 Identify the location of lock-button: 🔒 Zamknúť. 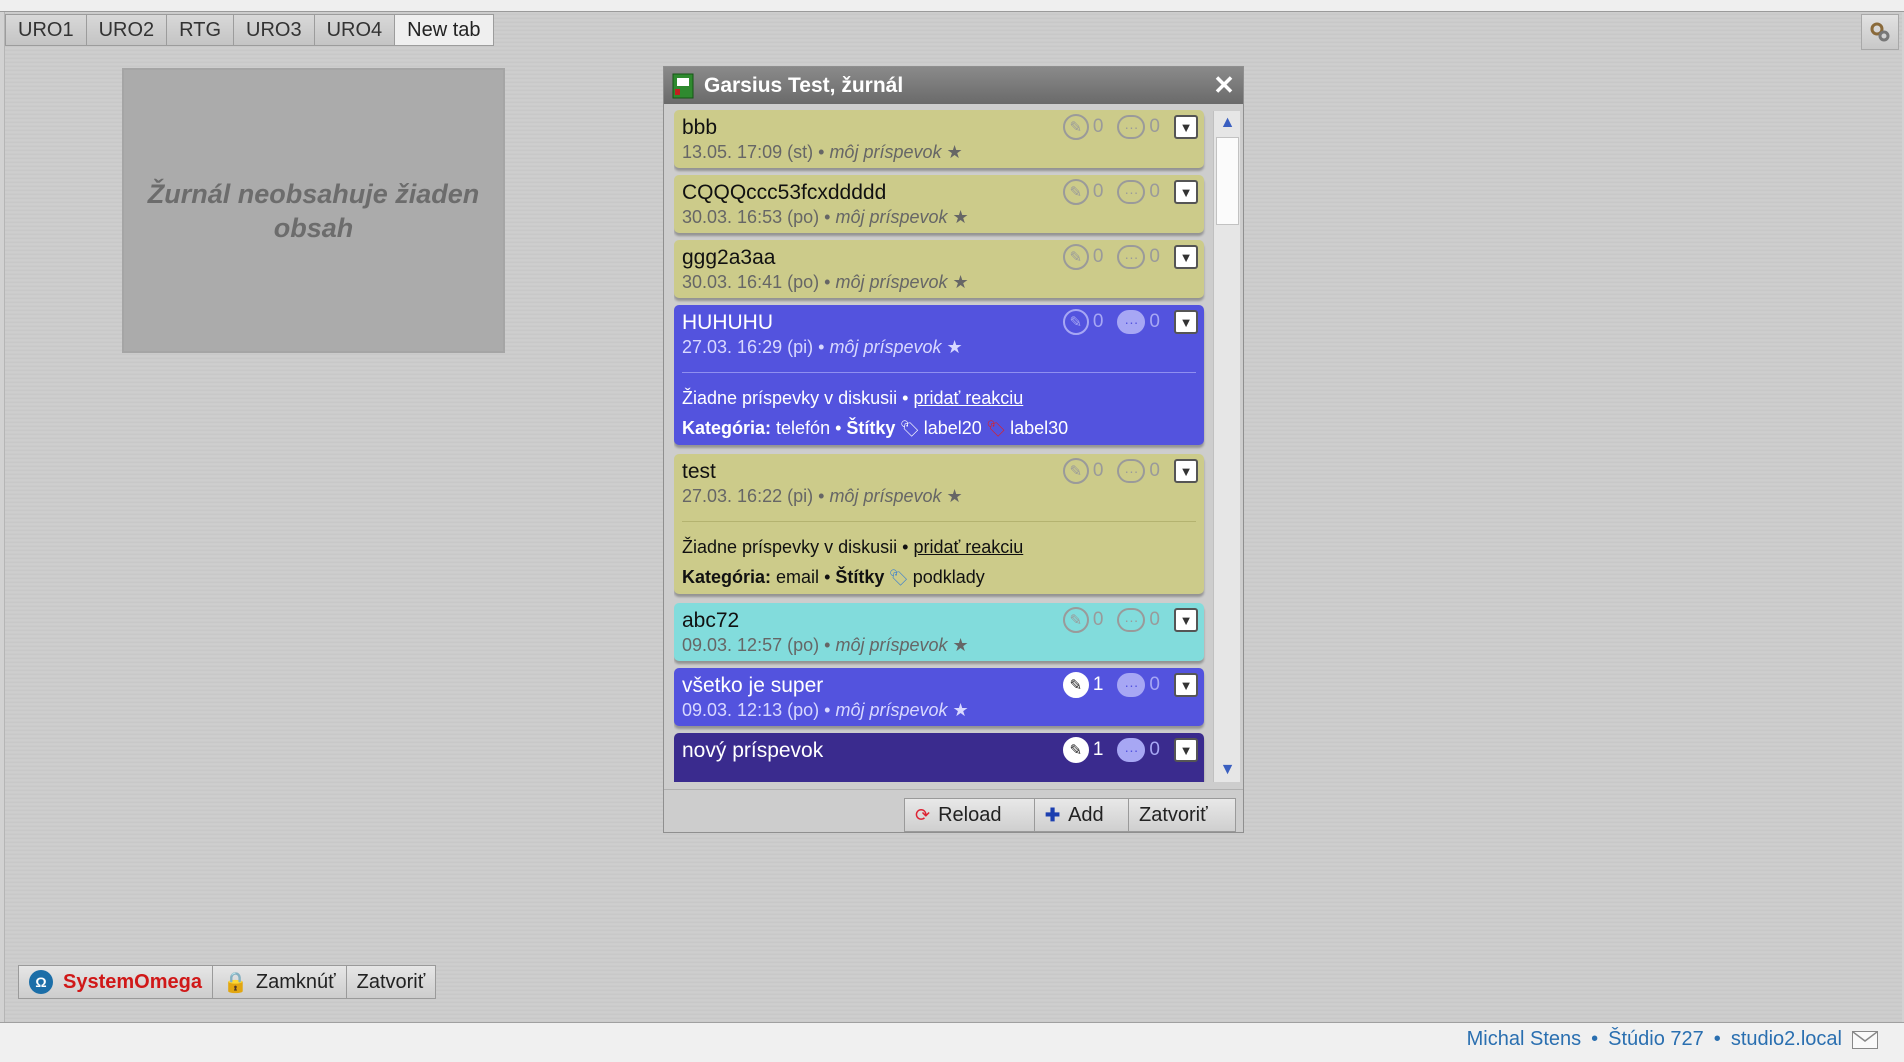
(279, 982).